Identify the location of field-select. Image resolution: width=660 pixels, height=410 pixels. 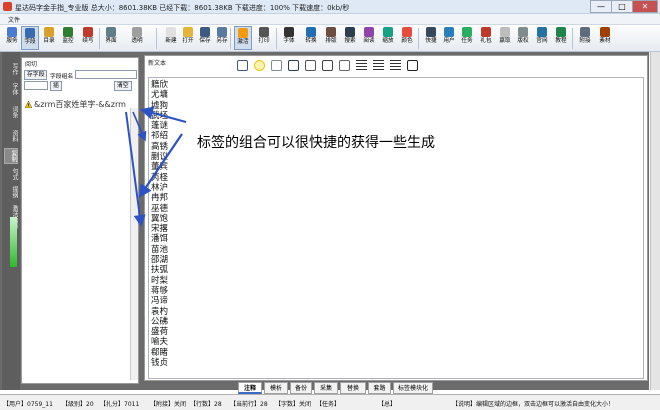
(36, 85).